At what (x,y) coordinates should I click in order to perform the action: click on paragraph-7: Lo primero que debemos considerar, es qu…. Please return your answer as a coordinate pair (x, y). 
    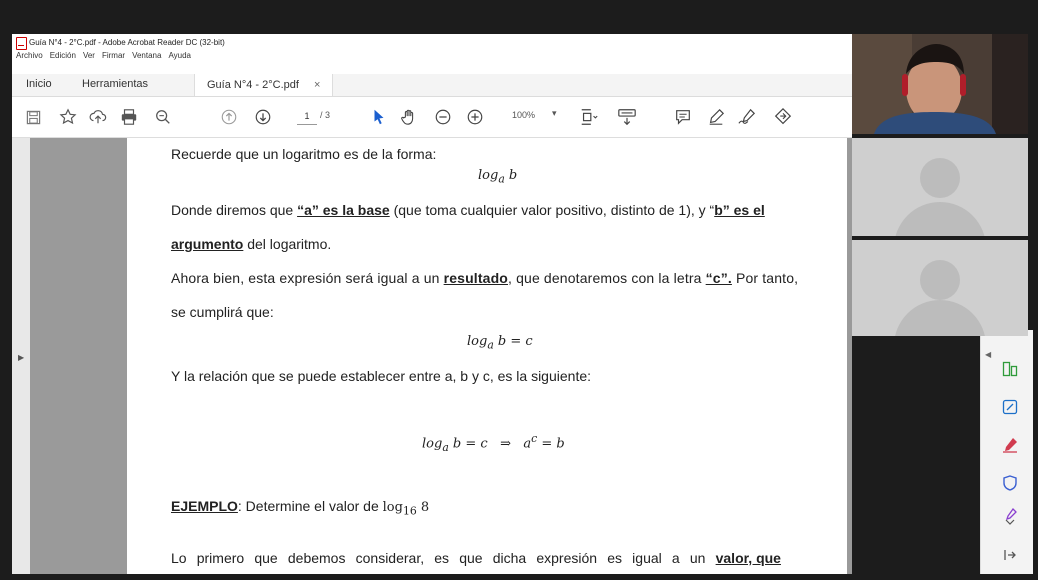
    Looking at the image, I should click on (476, 558).